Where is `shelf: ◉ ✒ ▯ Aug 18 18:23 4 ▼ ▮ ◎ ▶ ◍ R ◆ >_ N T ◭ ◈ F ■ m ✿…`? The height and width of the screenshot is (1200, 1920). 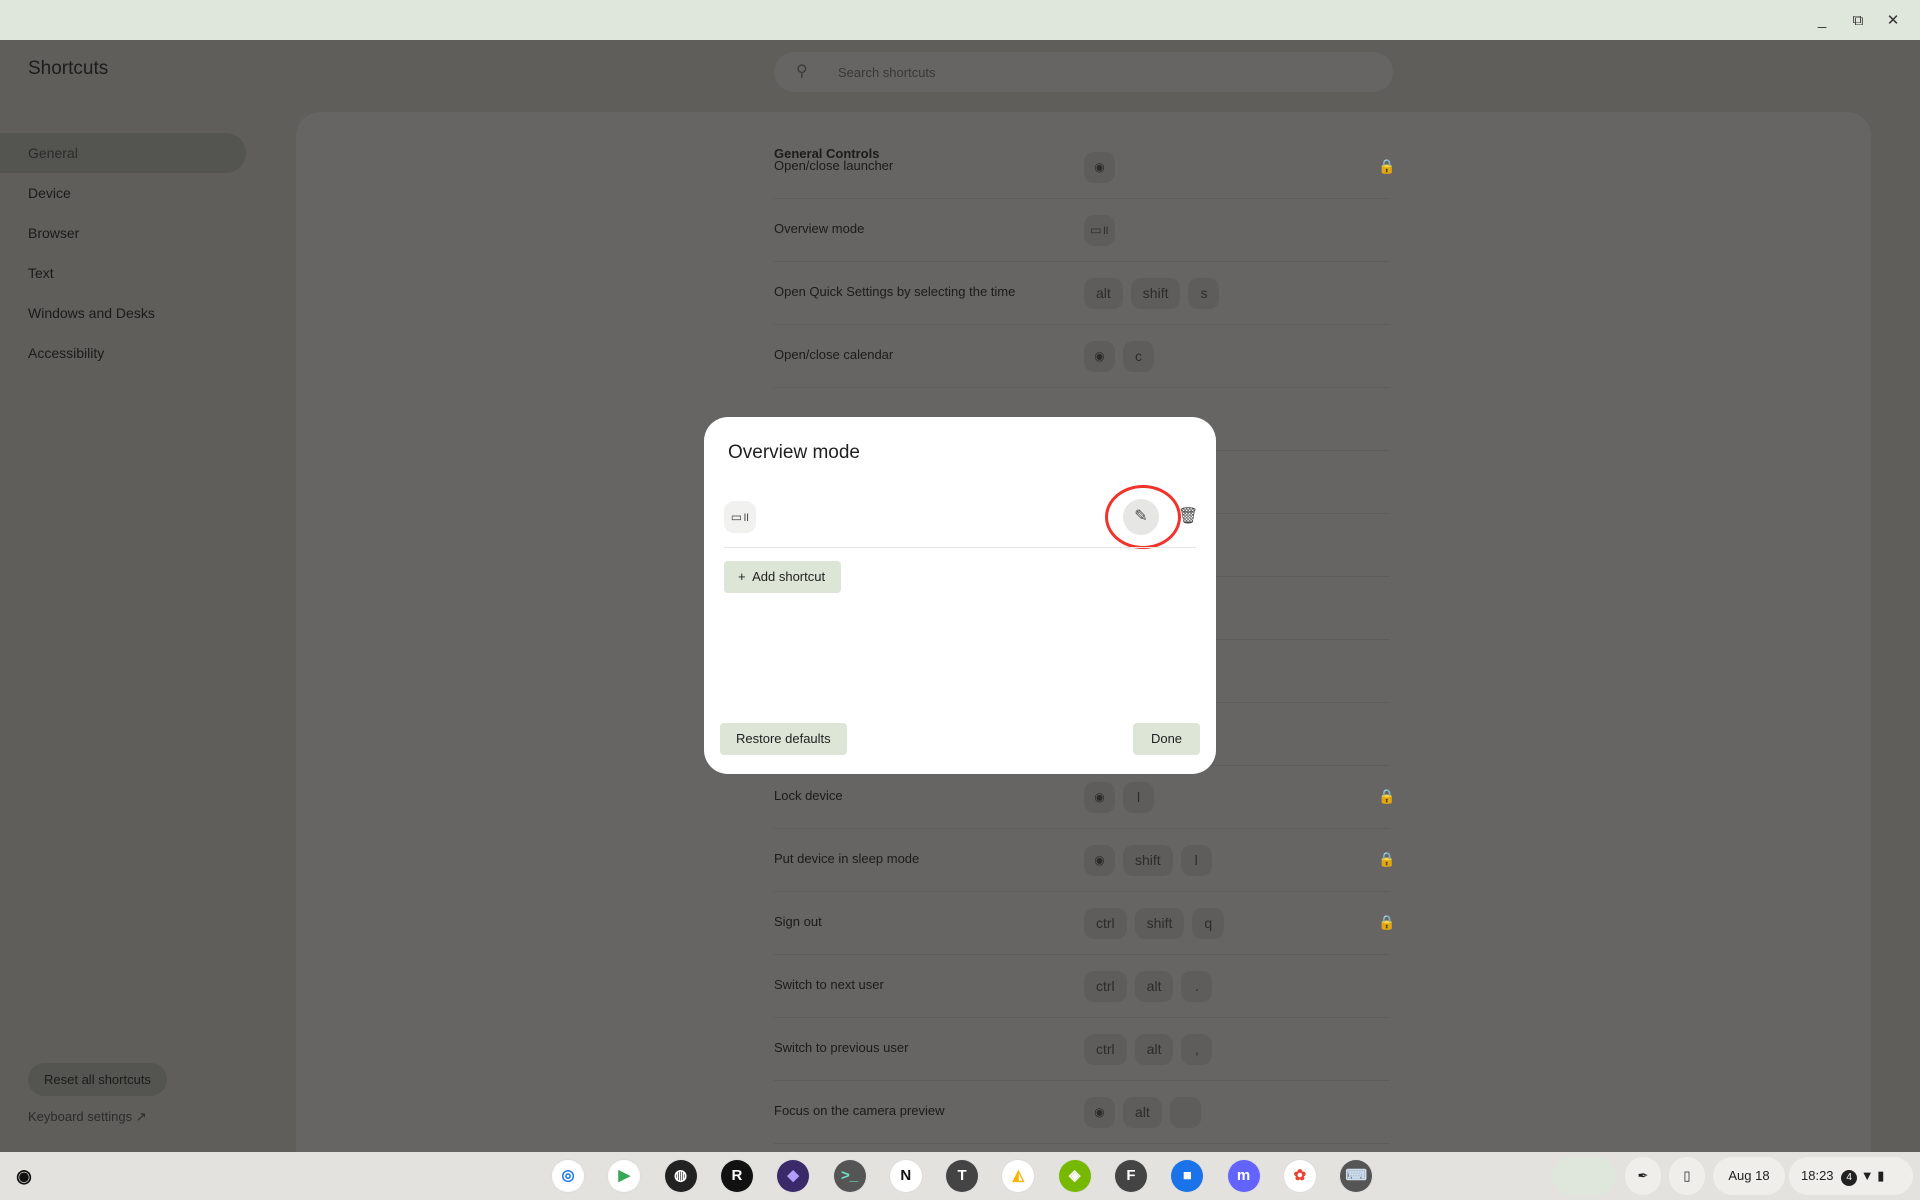
shelf: ◉ ✒ ▯ Aug 18 18:23 4 ▼ ▮ ◎ ▶ ◍ R ◆ >_ N T ◭ ◈ F ■ m ✿… is located at coordinates (960, 1176).